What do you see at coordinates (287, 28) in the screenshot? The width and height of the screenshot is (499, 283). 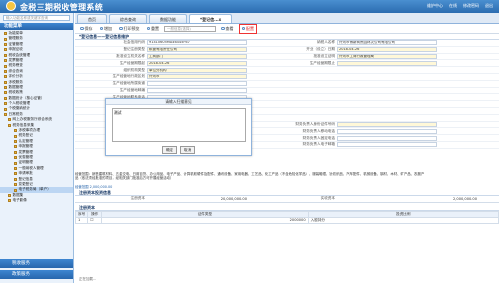 I see `toolbar: 保存 增加 打印预览 重置 一般信息(选择) 查看 配置` at bounding box center [287, 28].